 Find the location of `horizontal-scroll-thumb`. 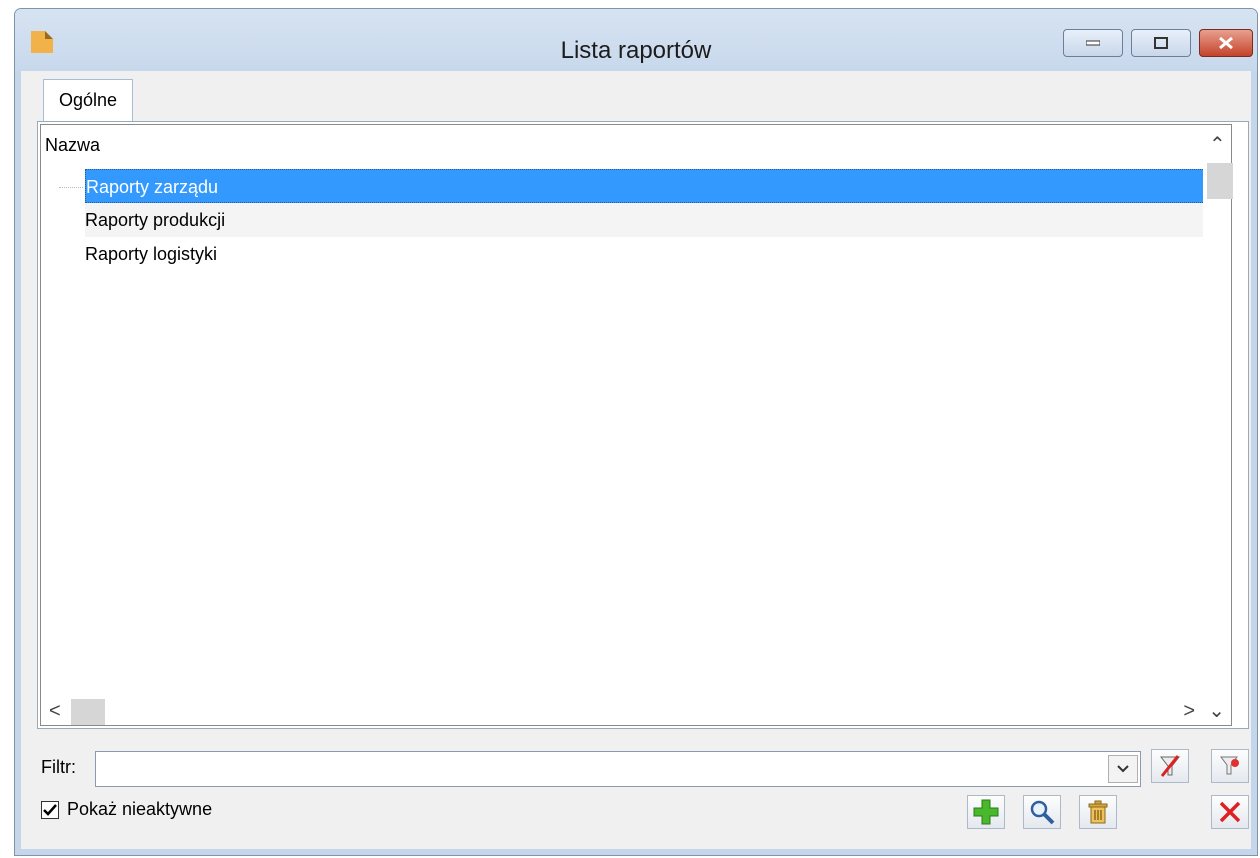

horizontal-scroll-thumb is located at coordinates (88, 712).